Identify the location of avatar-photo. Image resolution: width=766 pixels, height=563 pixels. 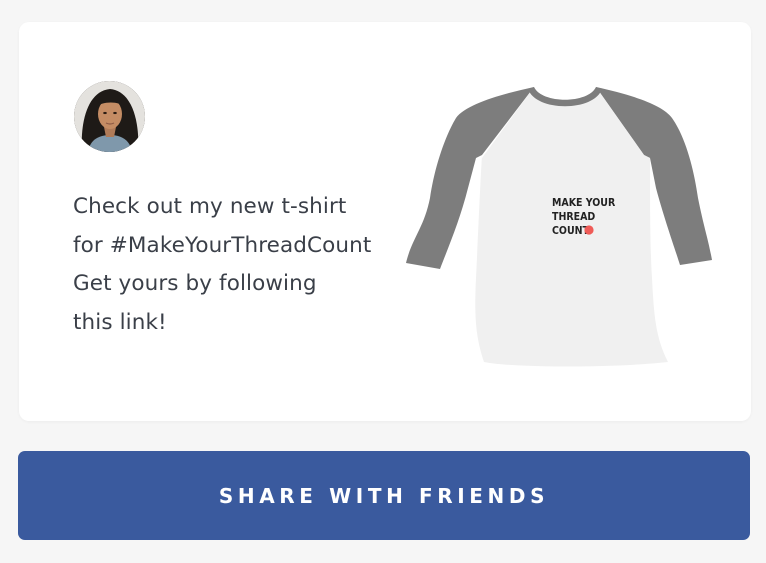
(109, 116).